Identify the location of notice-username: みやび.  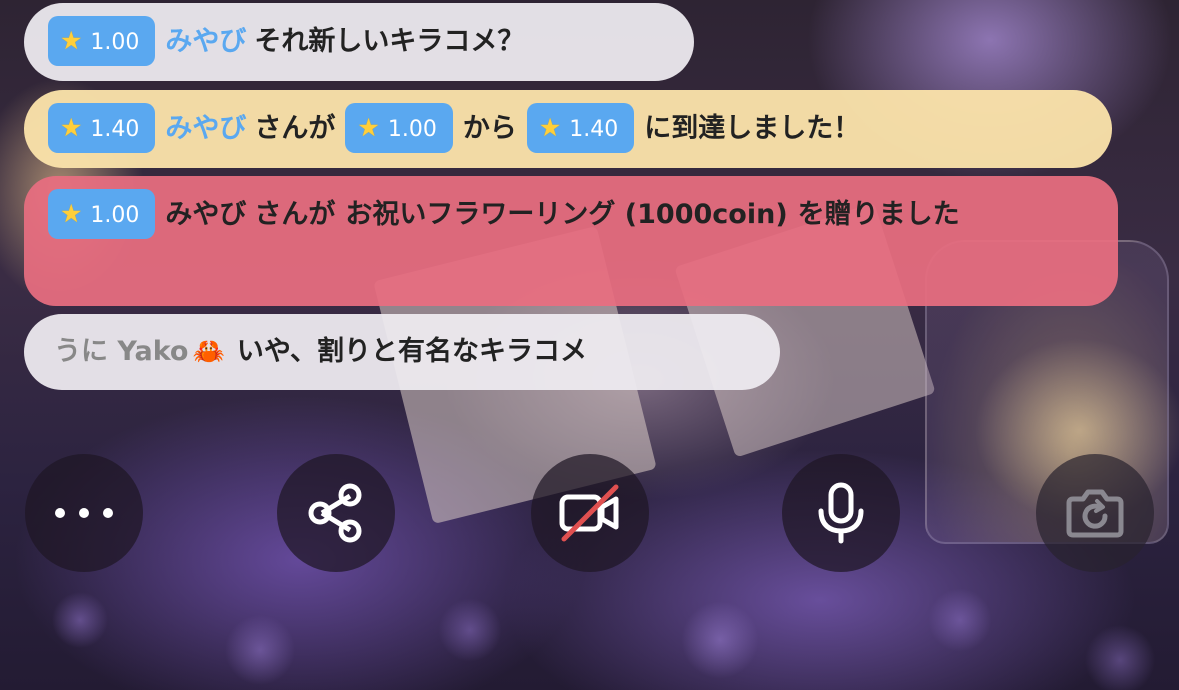
(205, 128).